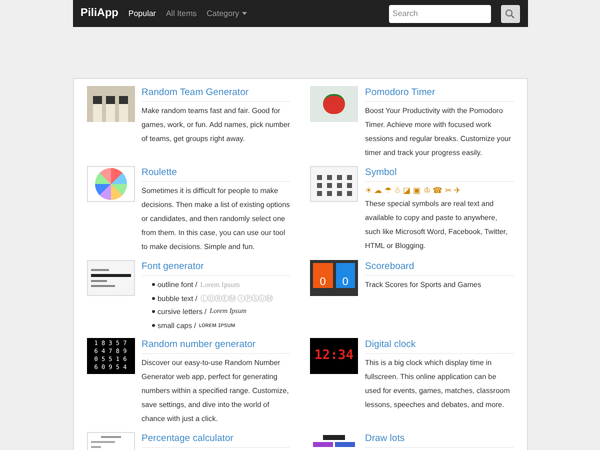  I want to click on item-title-link: Random Team Generator, so click(216, 94).